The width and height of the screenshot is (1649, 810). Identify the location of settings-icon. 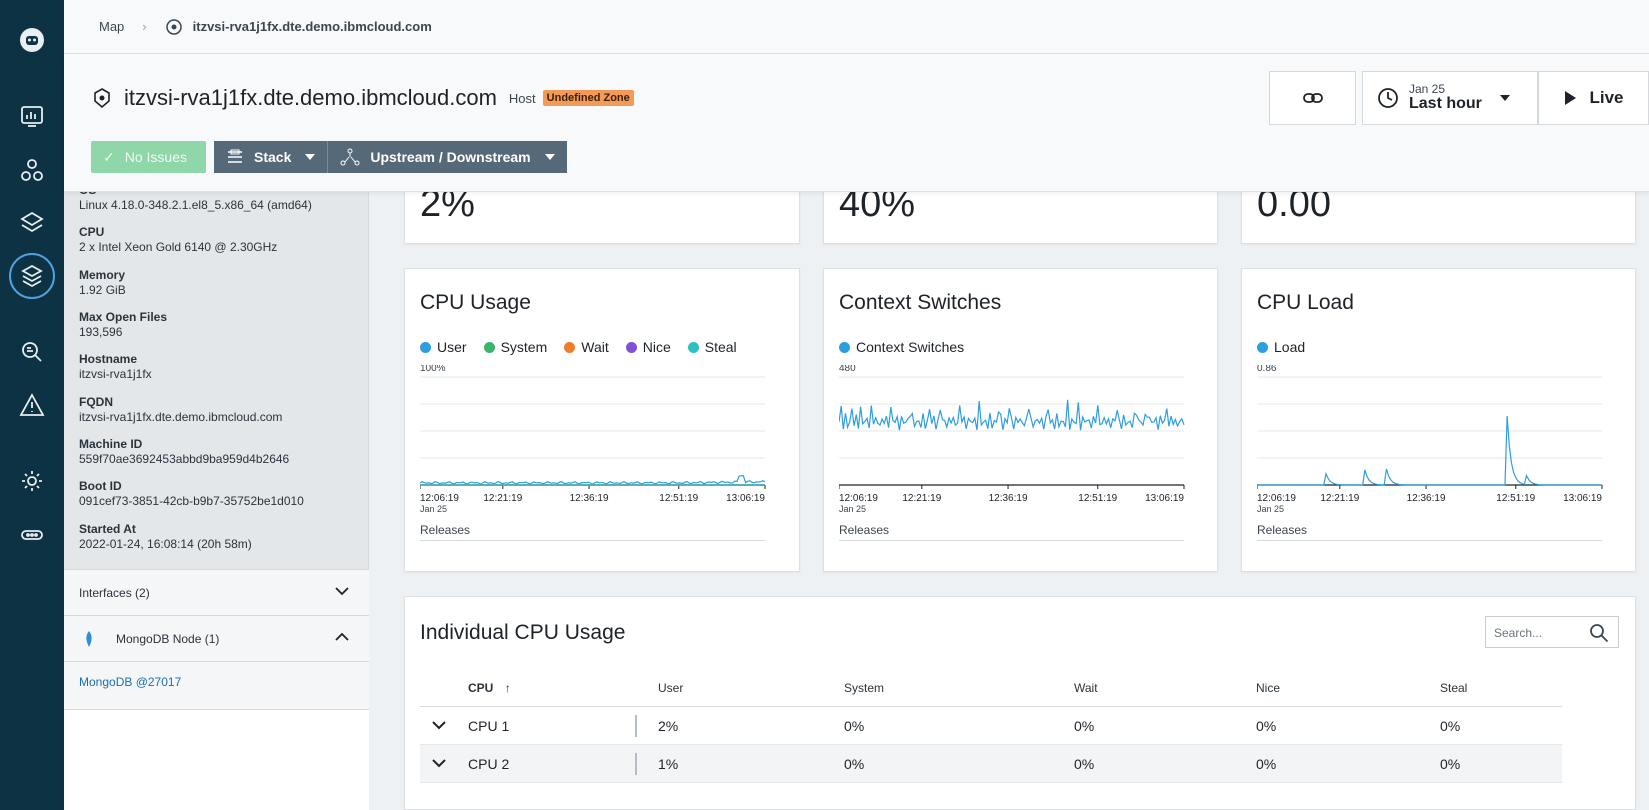
(32, 481).